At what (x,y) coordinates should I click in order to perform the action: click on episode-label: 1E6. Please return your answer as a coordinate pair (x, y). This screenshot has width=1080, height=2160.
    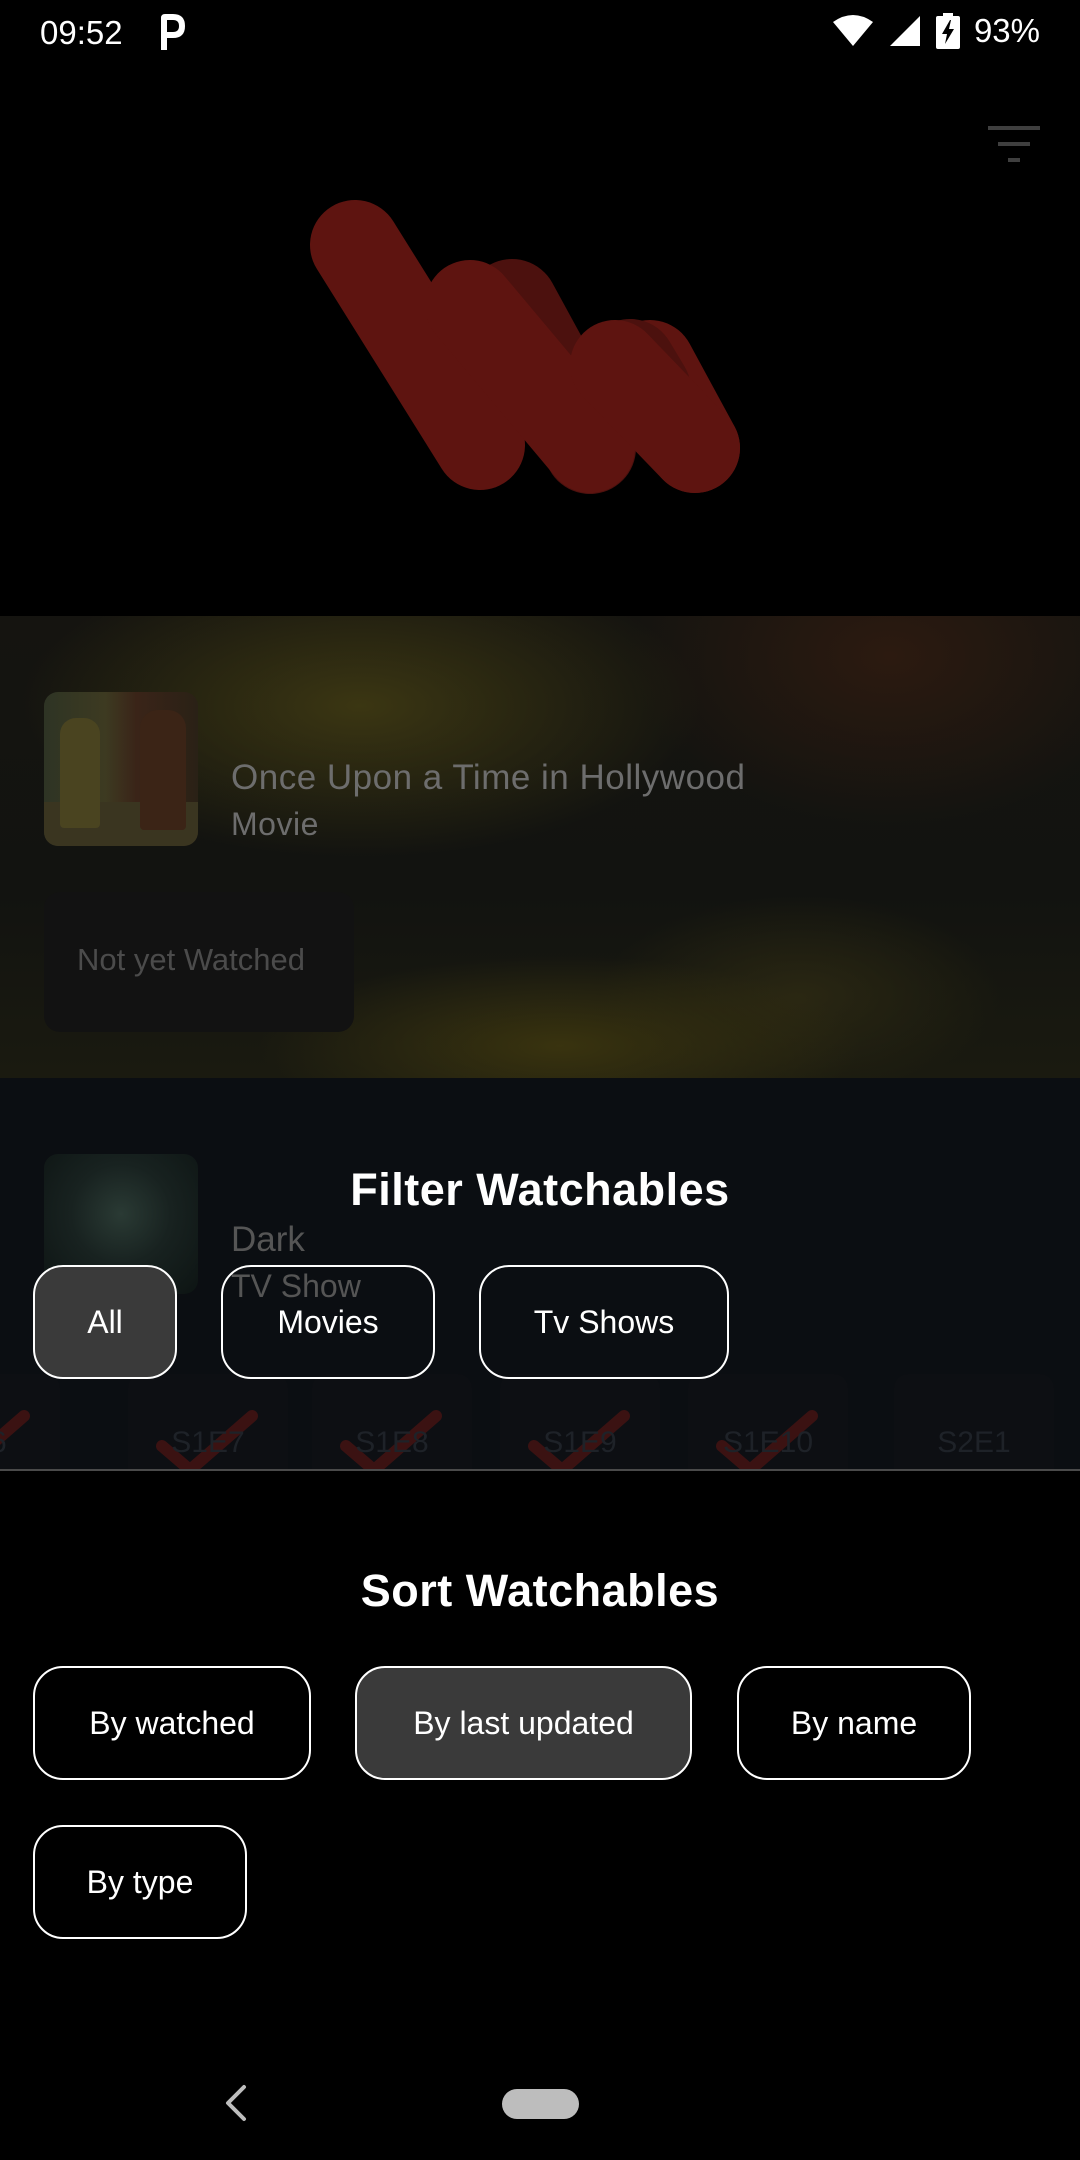
    Looking at the image, I should click on (30, 1443).